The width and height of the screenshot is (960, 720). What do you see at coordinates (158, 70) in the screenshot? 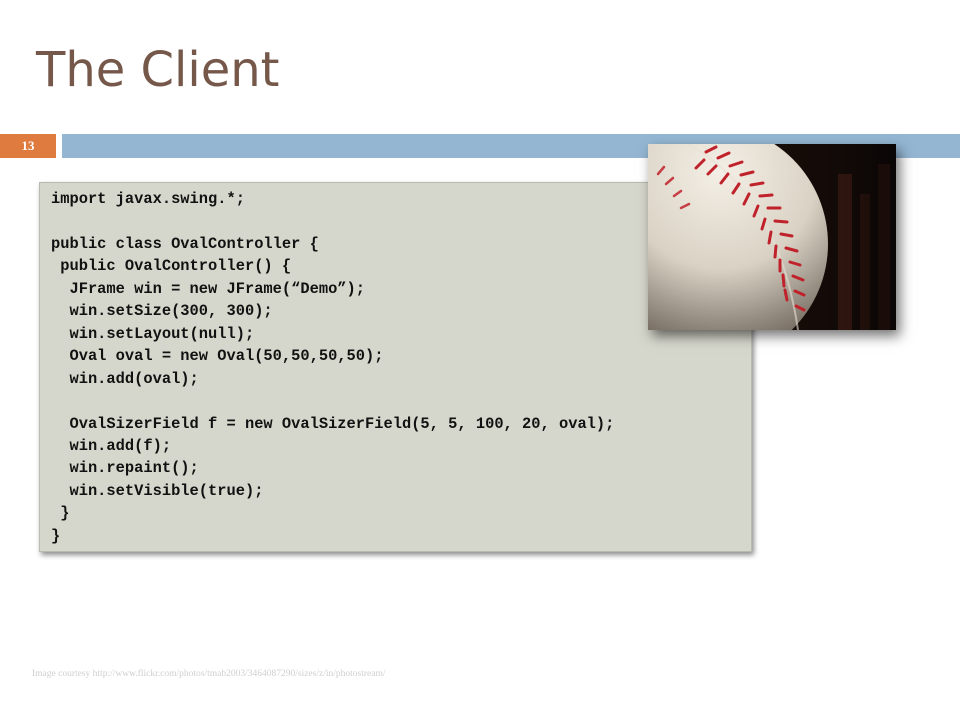
I see `slide-title: The Client` at bounding box center [158, 70].